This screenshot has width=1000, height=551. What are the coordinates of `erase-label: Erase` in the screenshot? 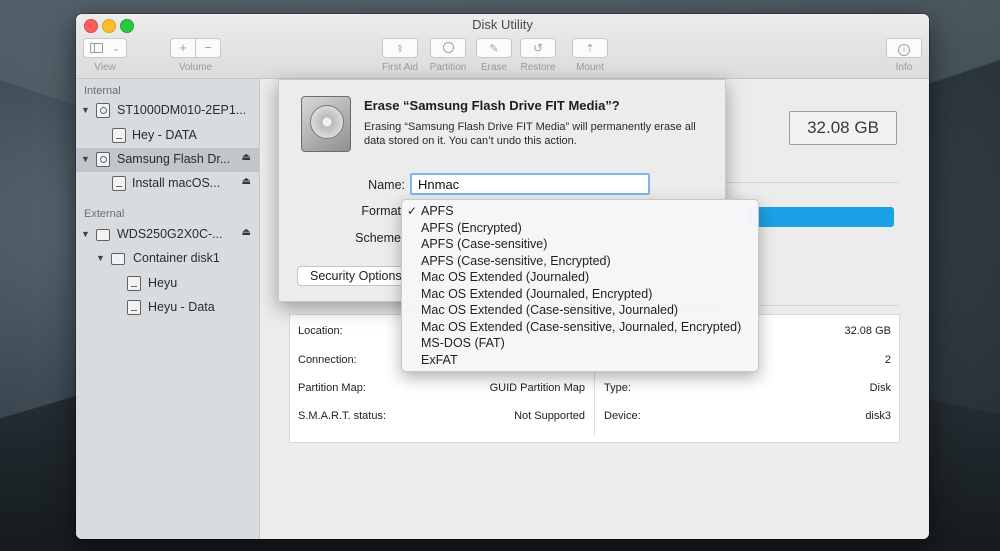 It's located at (494, 67).